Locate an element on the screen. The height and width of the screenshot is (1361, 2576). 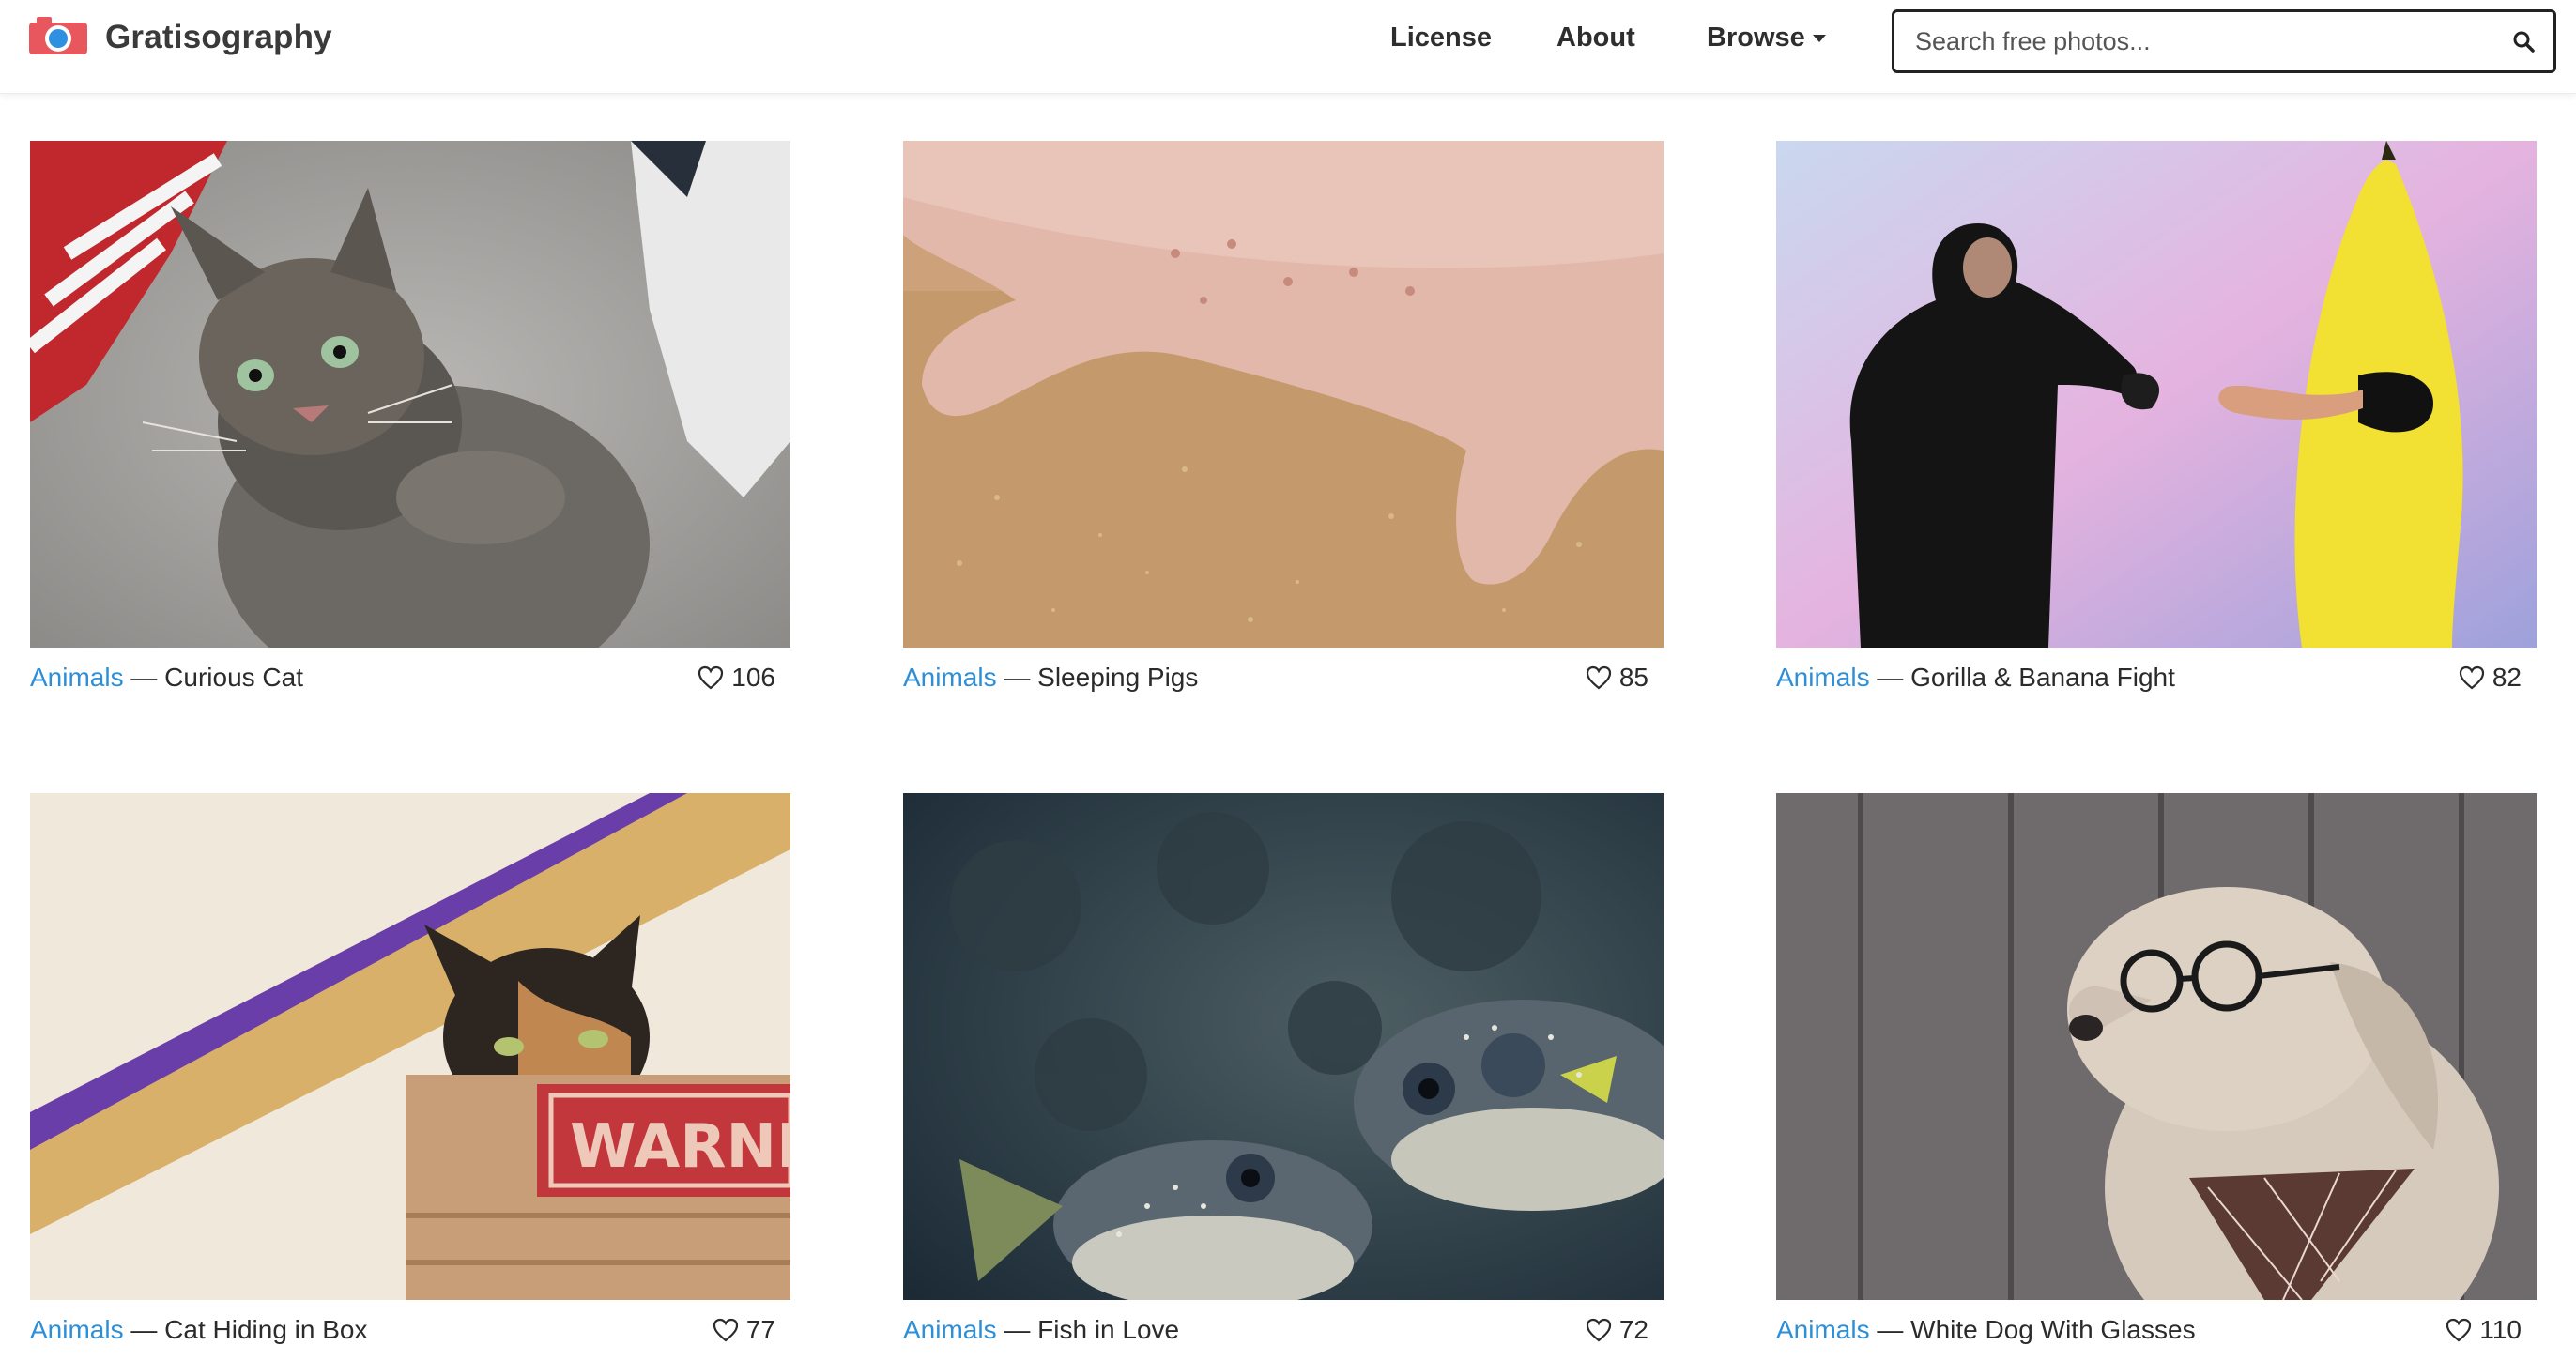
photo-caption: Animals — White Dog With Glasses 110 is located at coordinates (2156, 1334).